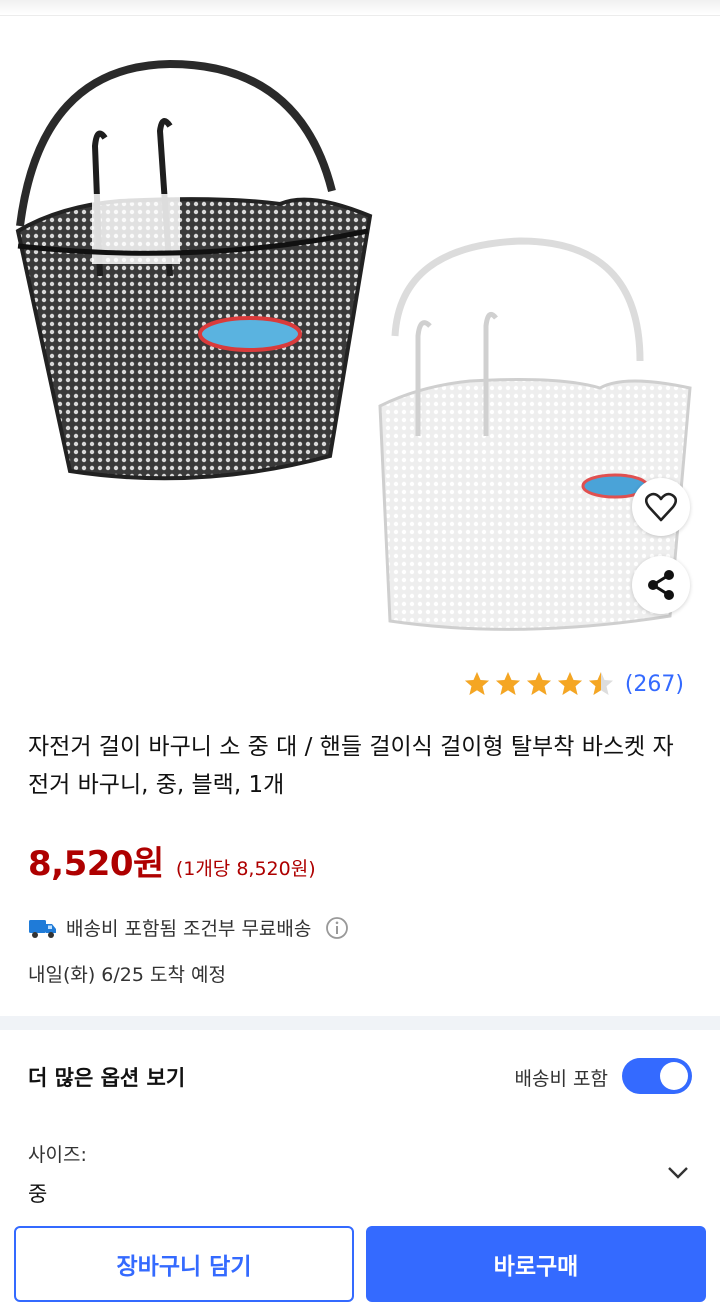 The width and height of the screenshot is (720, 1308). I want to click on size-label: 사이즈:, so click(57, 1155).